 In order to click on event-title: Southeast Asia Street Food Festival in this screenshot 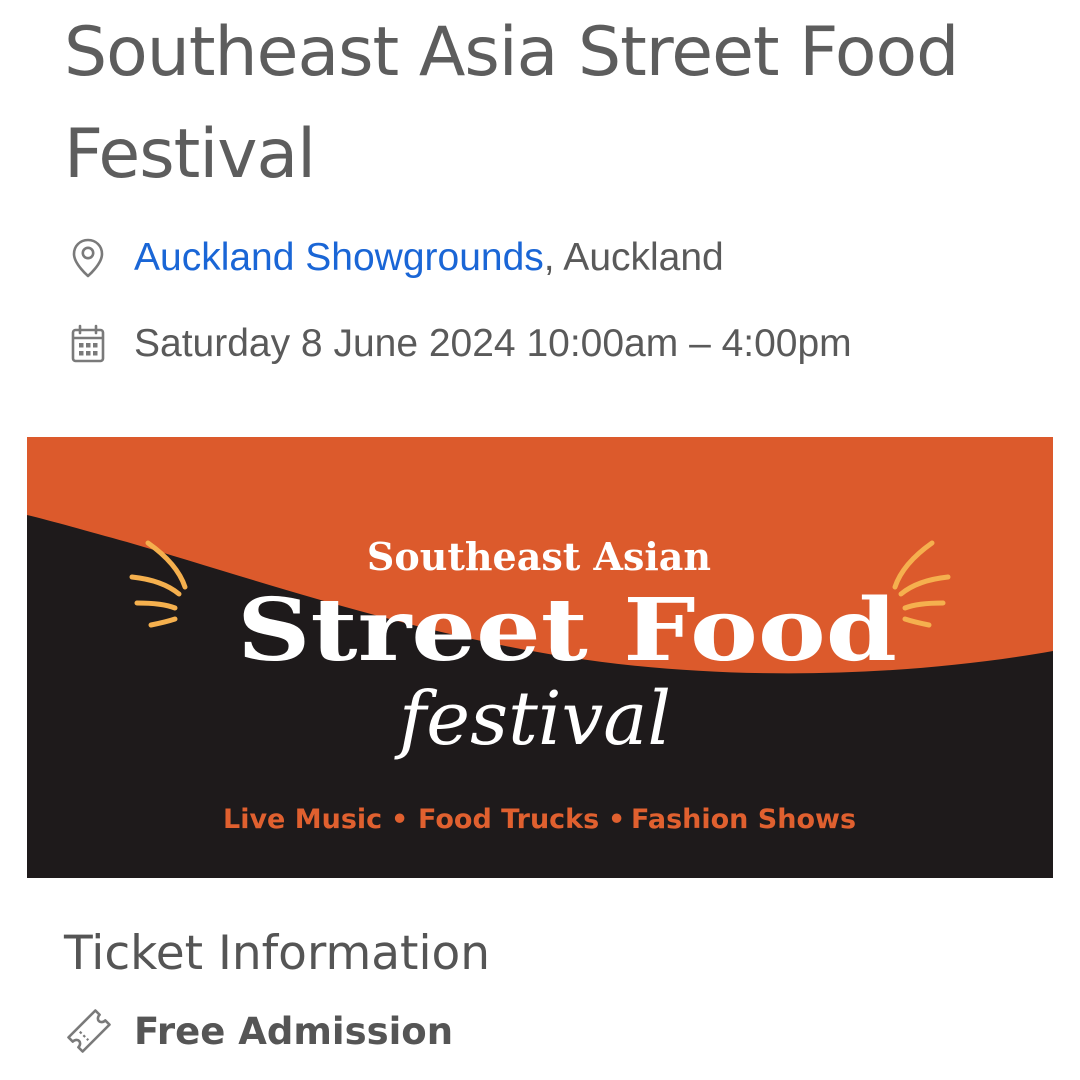, I will do `click(511, 103)`.